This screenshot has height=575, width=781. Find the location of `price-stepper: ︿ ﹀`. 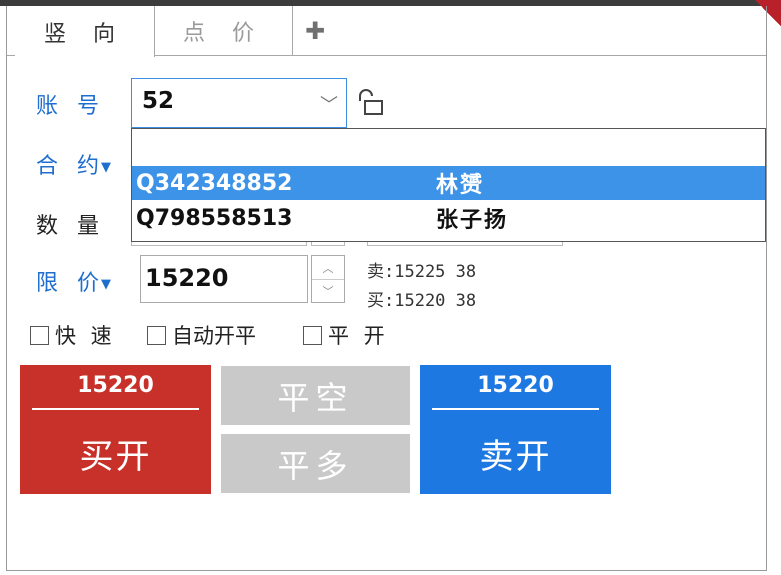

price-stepper: ︿ ﹀ is located at coordinates (328, 279).